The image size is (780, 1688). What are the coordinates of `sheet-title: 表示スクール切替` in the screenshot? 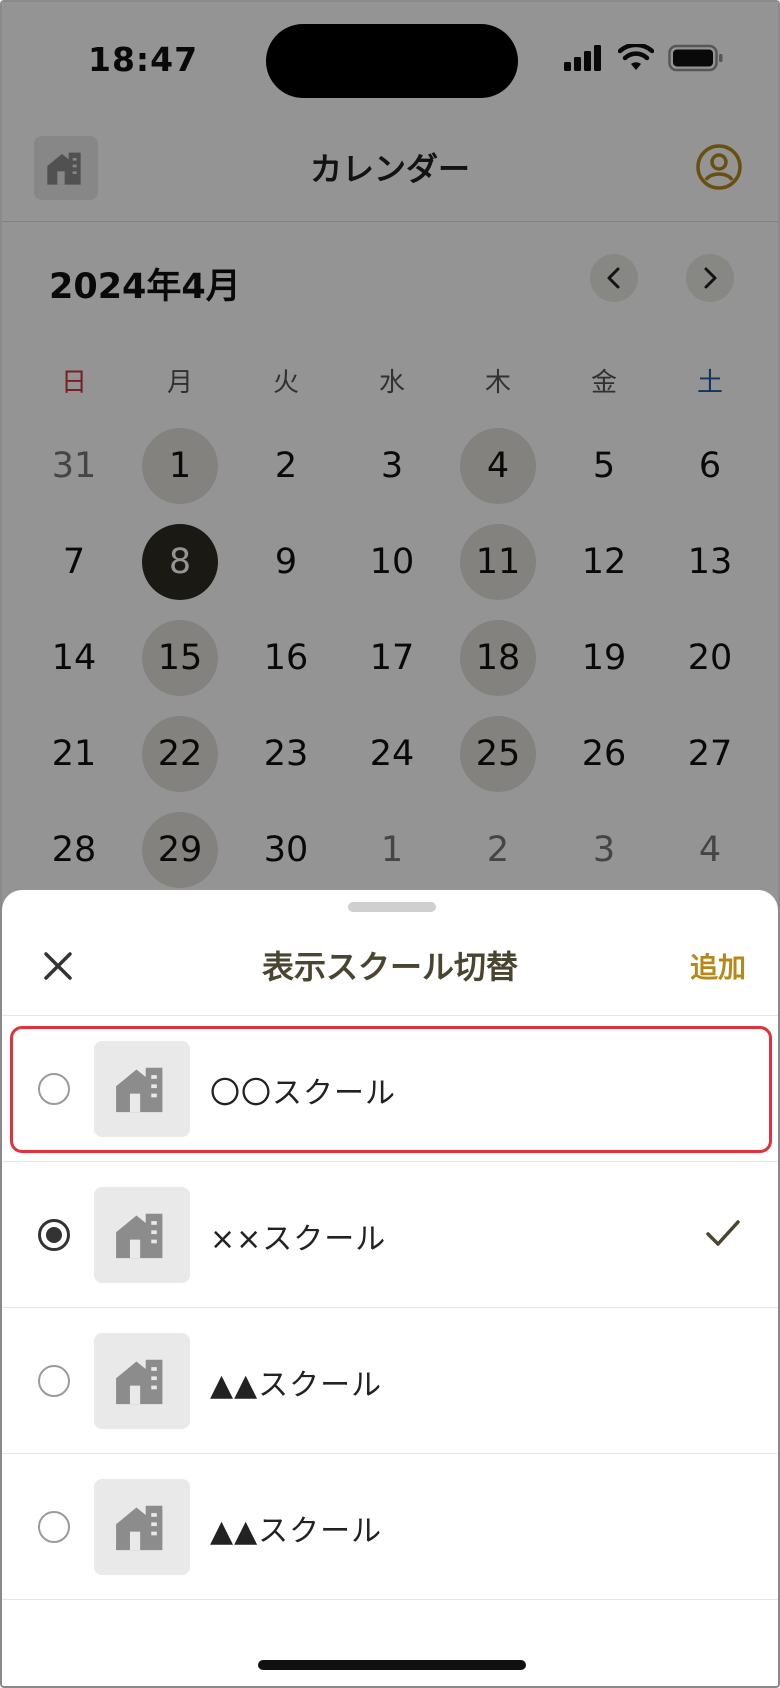 It's located at (389, 967).